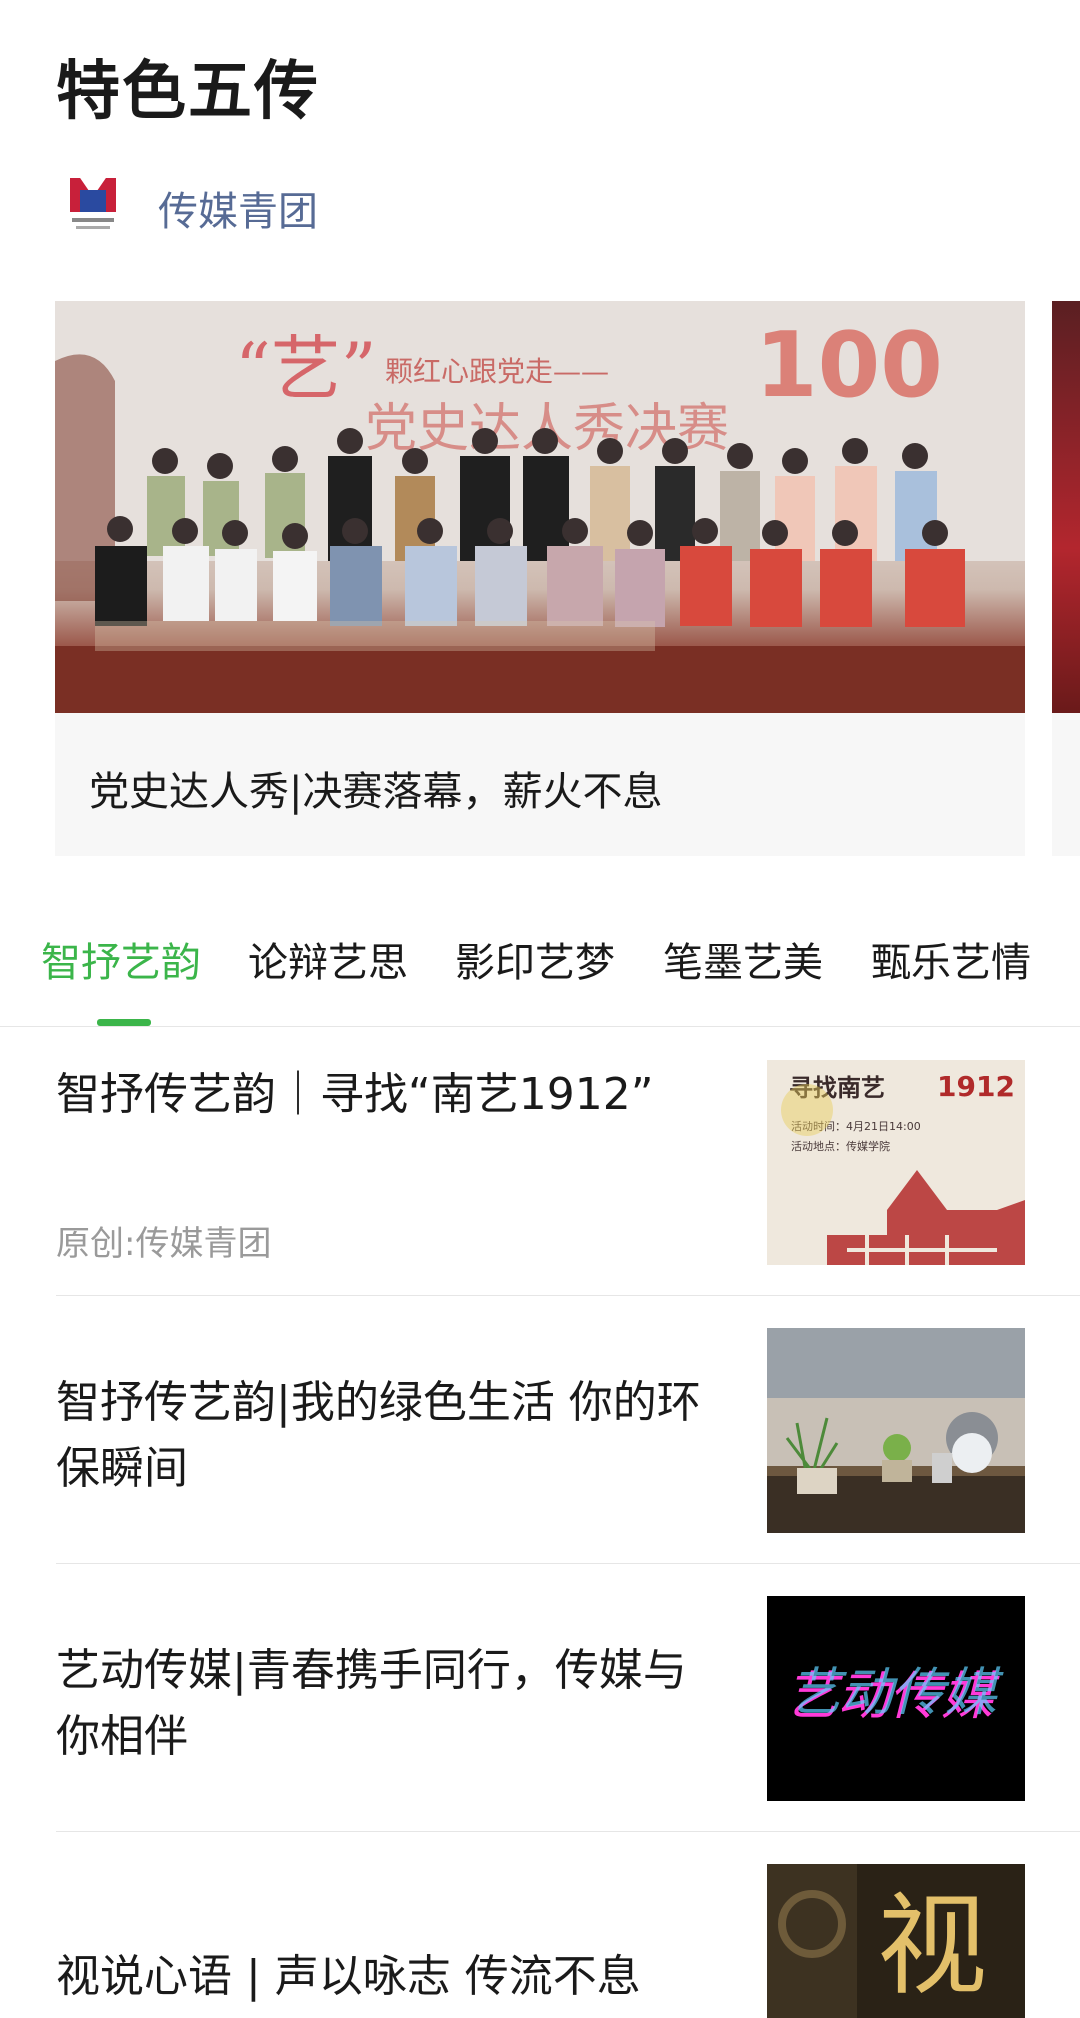  Describe the element at coordinates (386, 1095) in the screenshot. I see `article-title: 智抒传艺韵｜寻找“南艺1912”` at that location.